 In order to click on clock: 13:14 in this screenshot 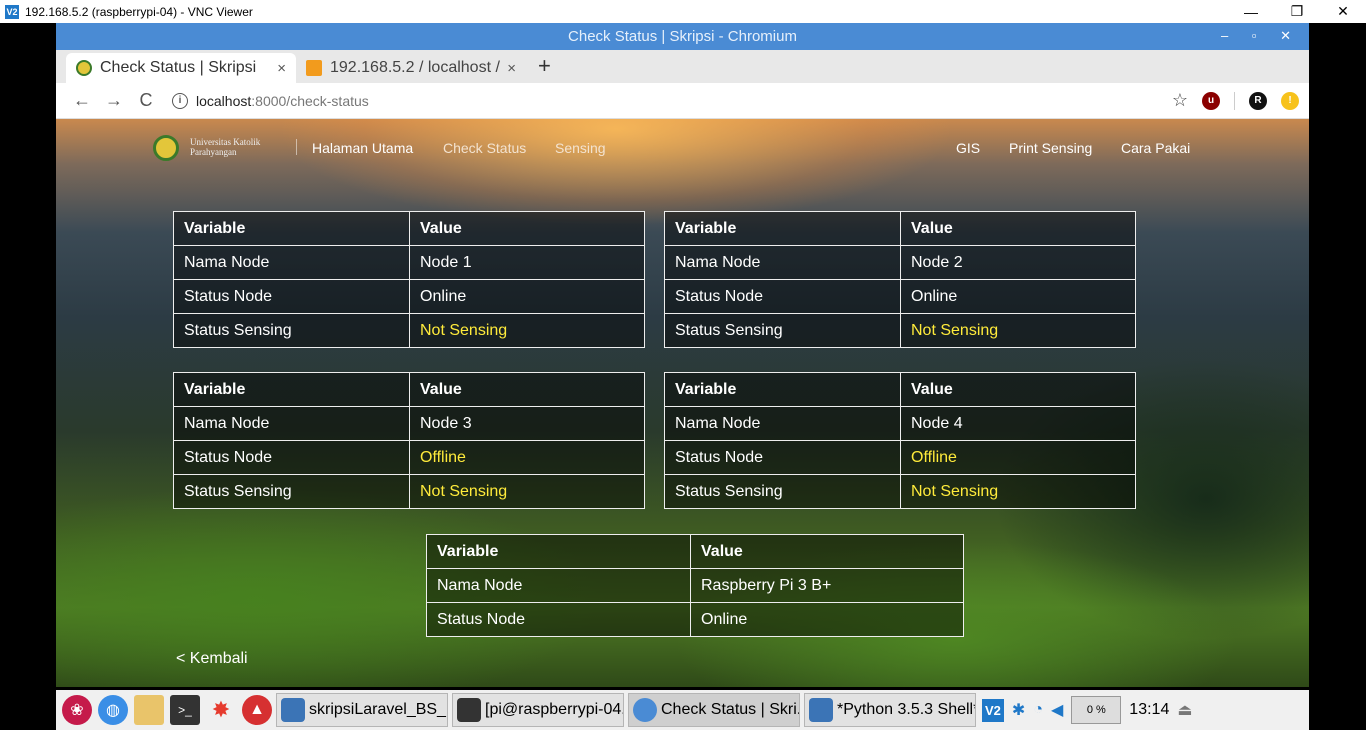, I will do `click(1149, 710)`.